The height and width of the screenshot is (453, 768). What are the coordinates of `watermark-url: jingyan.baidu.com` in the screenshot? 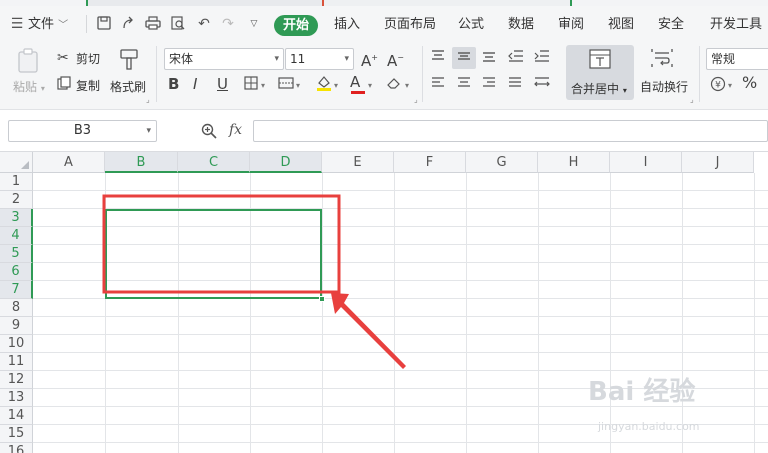 It's located at (649, 426).